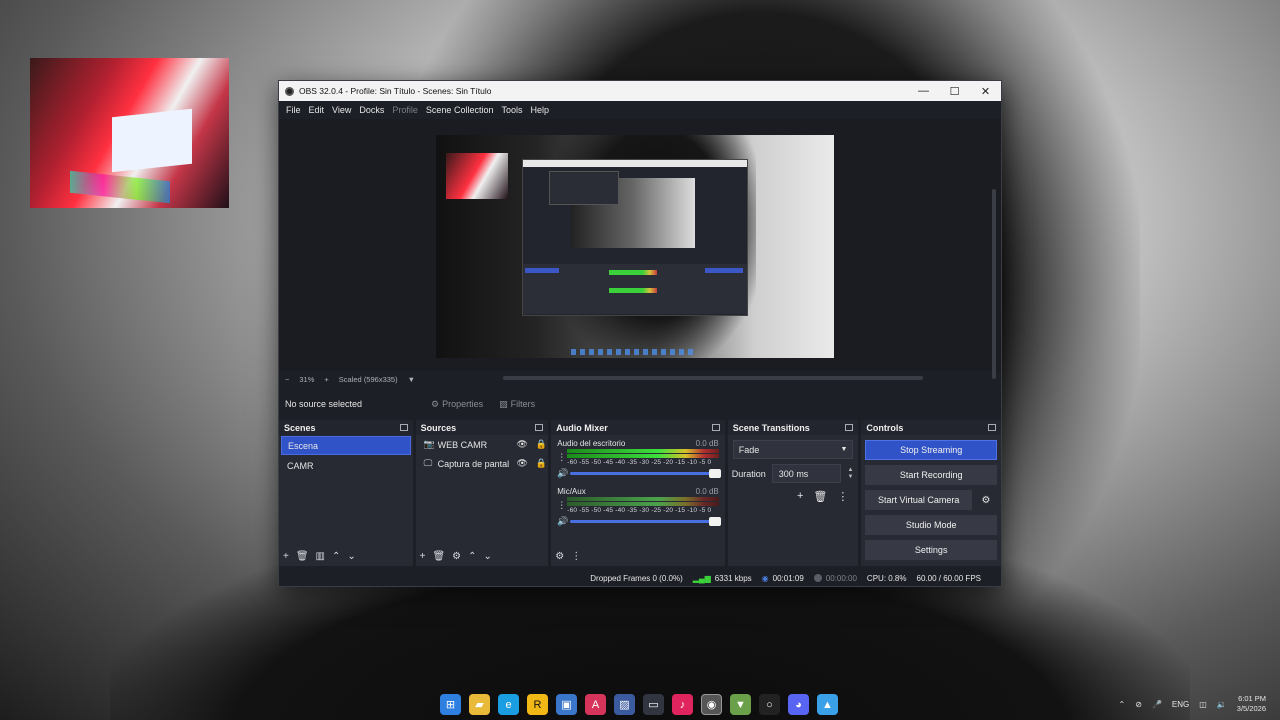 The image size is (1280, 720). I want to click on properties-button: ⚙ Properties, so click(457, 404).